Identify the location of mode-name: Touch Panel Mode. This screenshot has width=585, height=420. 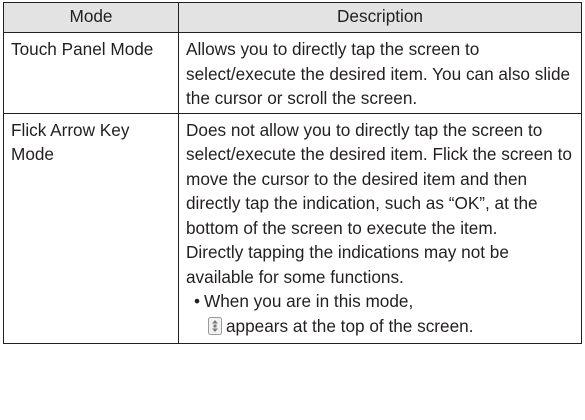
(82, 49).